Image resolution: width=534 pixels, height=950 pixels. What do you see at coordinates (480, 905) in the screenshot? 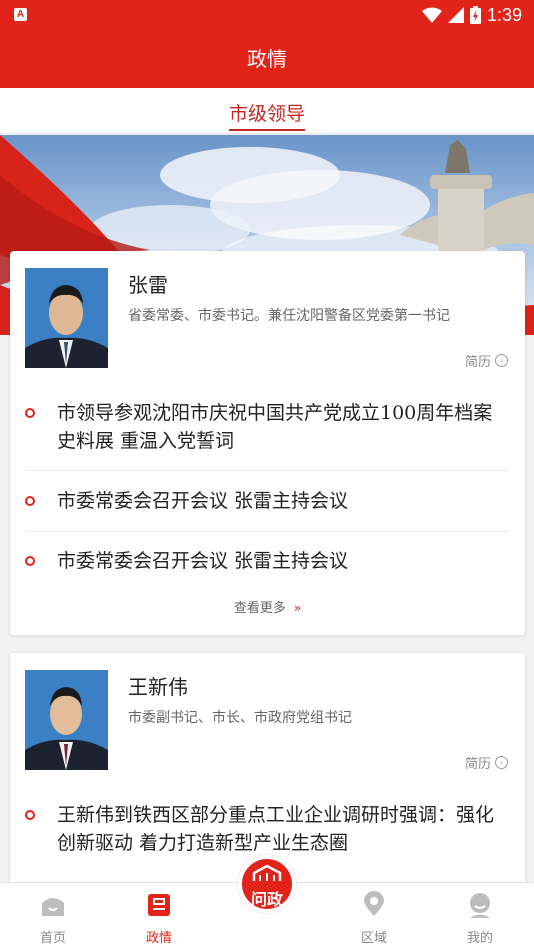
I see `profile-icon` at bounding box center [480, 905].